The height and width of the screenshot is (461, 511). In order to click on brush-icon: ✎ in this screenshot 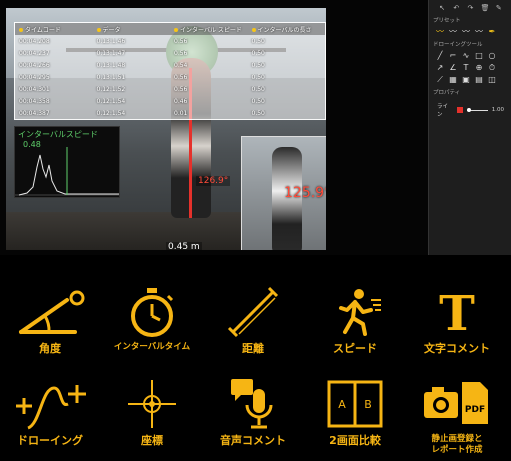, I will do `click(499, 8)`.